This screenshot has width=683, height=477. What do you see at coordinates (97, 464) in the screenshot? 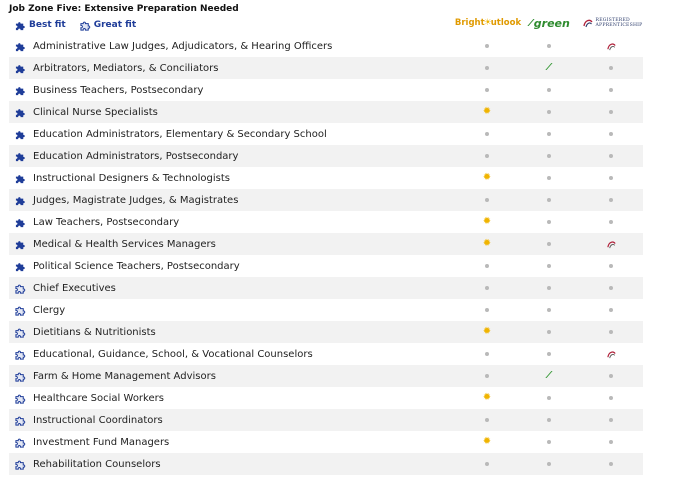
I see `occupation-link: Rehabilitation Counselors` at bounding box center [97, 464].